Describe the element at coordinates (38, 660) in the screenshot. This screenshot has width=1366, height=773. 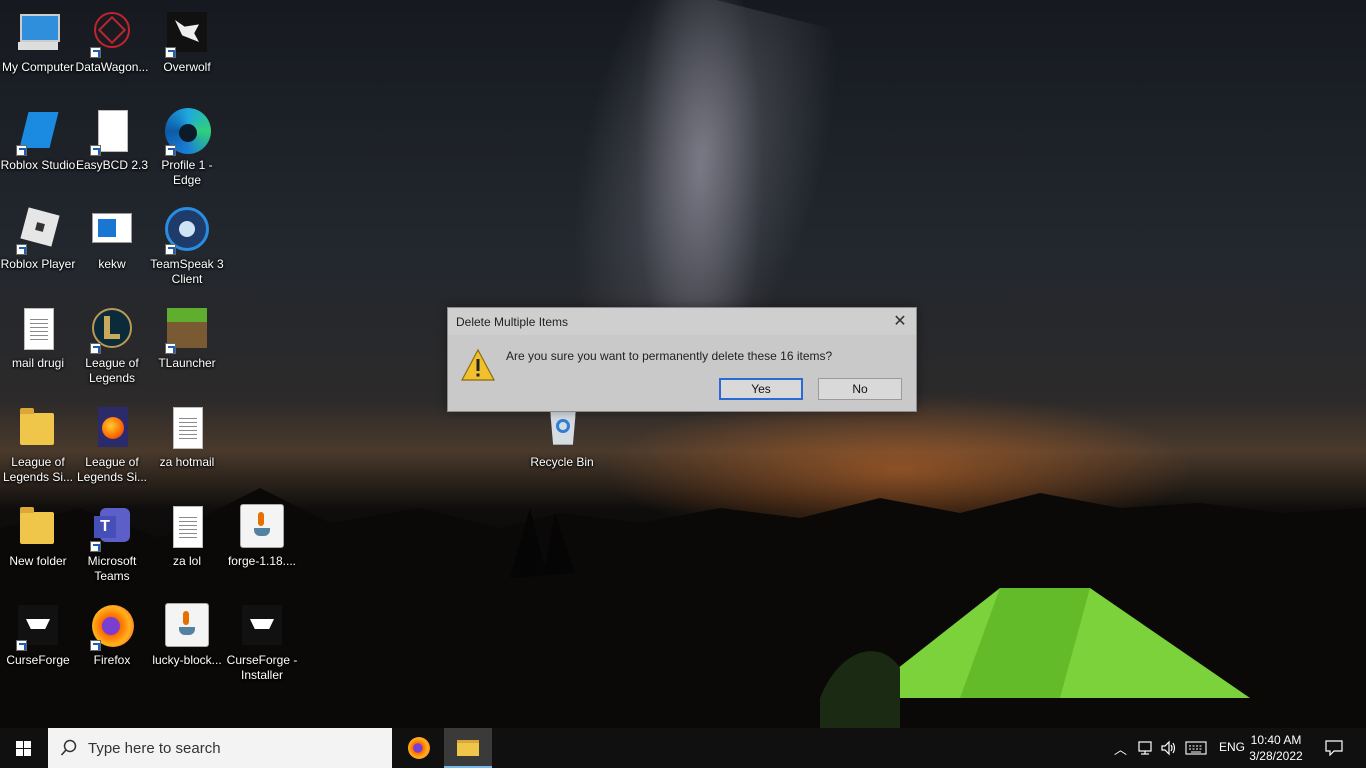
I see `icon-label: CurseForge` at that location.